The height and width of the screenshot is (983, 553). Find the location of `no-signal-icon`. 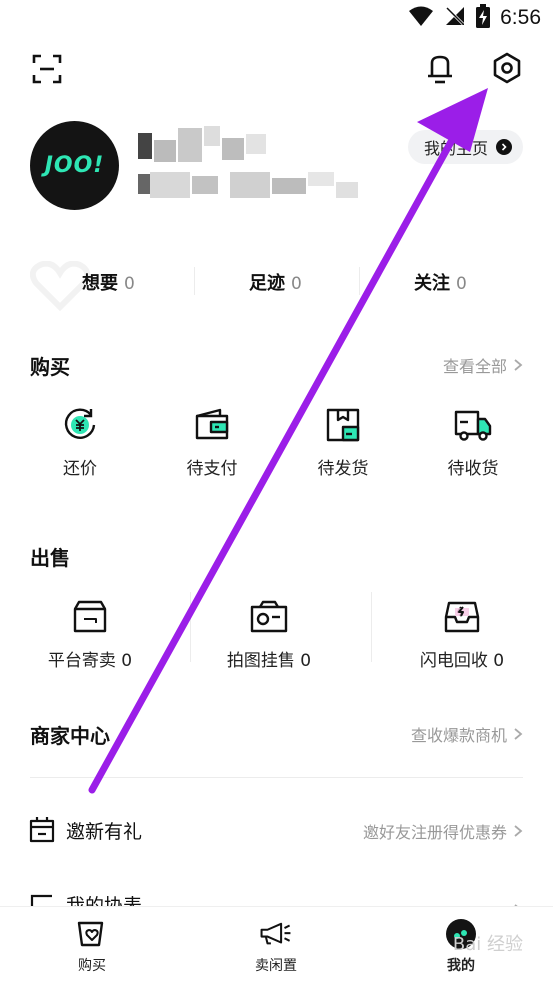

no-signal-icon is located at coordinates (455, 18).